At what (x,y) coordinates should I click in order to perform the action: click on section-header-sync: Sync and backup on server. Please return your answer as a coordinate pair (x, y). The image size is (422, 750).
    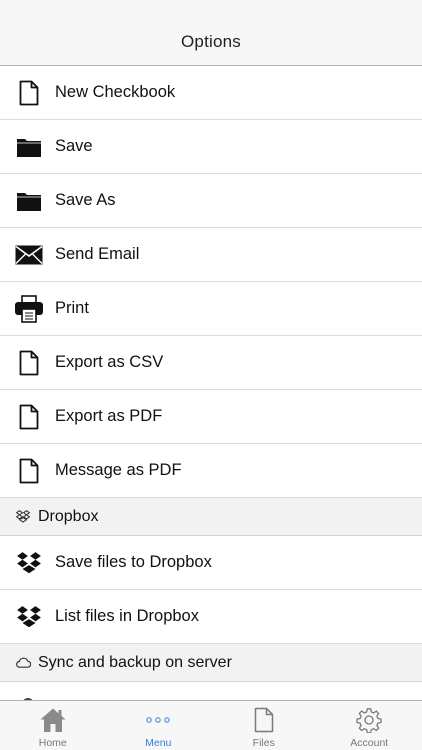
    Looking at the image, I should click on (211, 663).